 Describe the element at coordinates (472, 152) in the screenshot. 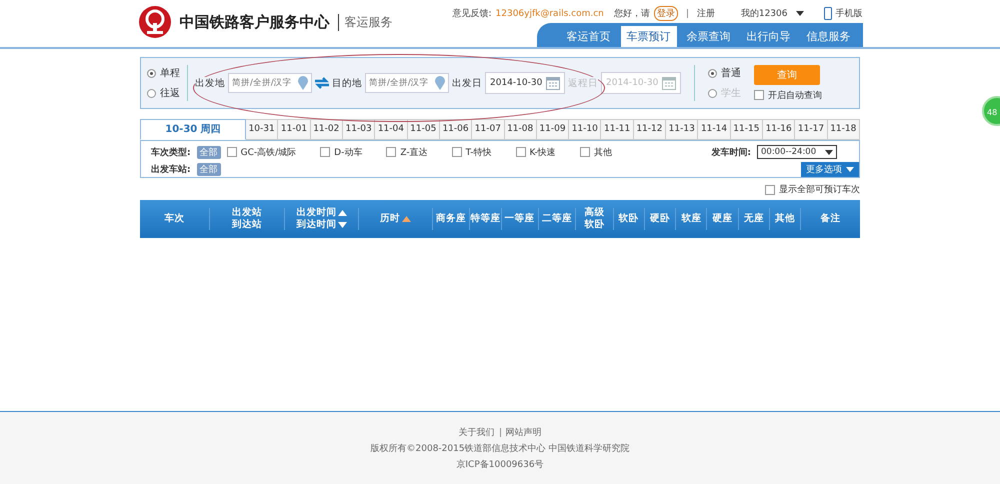

I see `train-type-checkbox: T-特快` at that location.